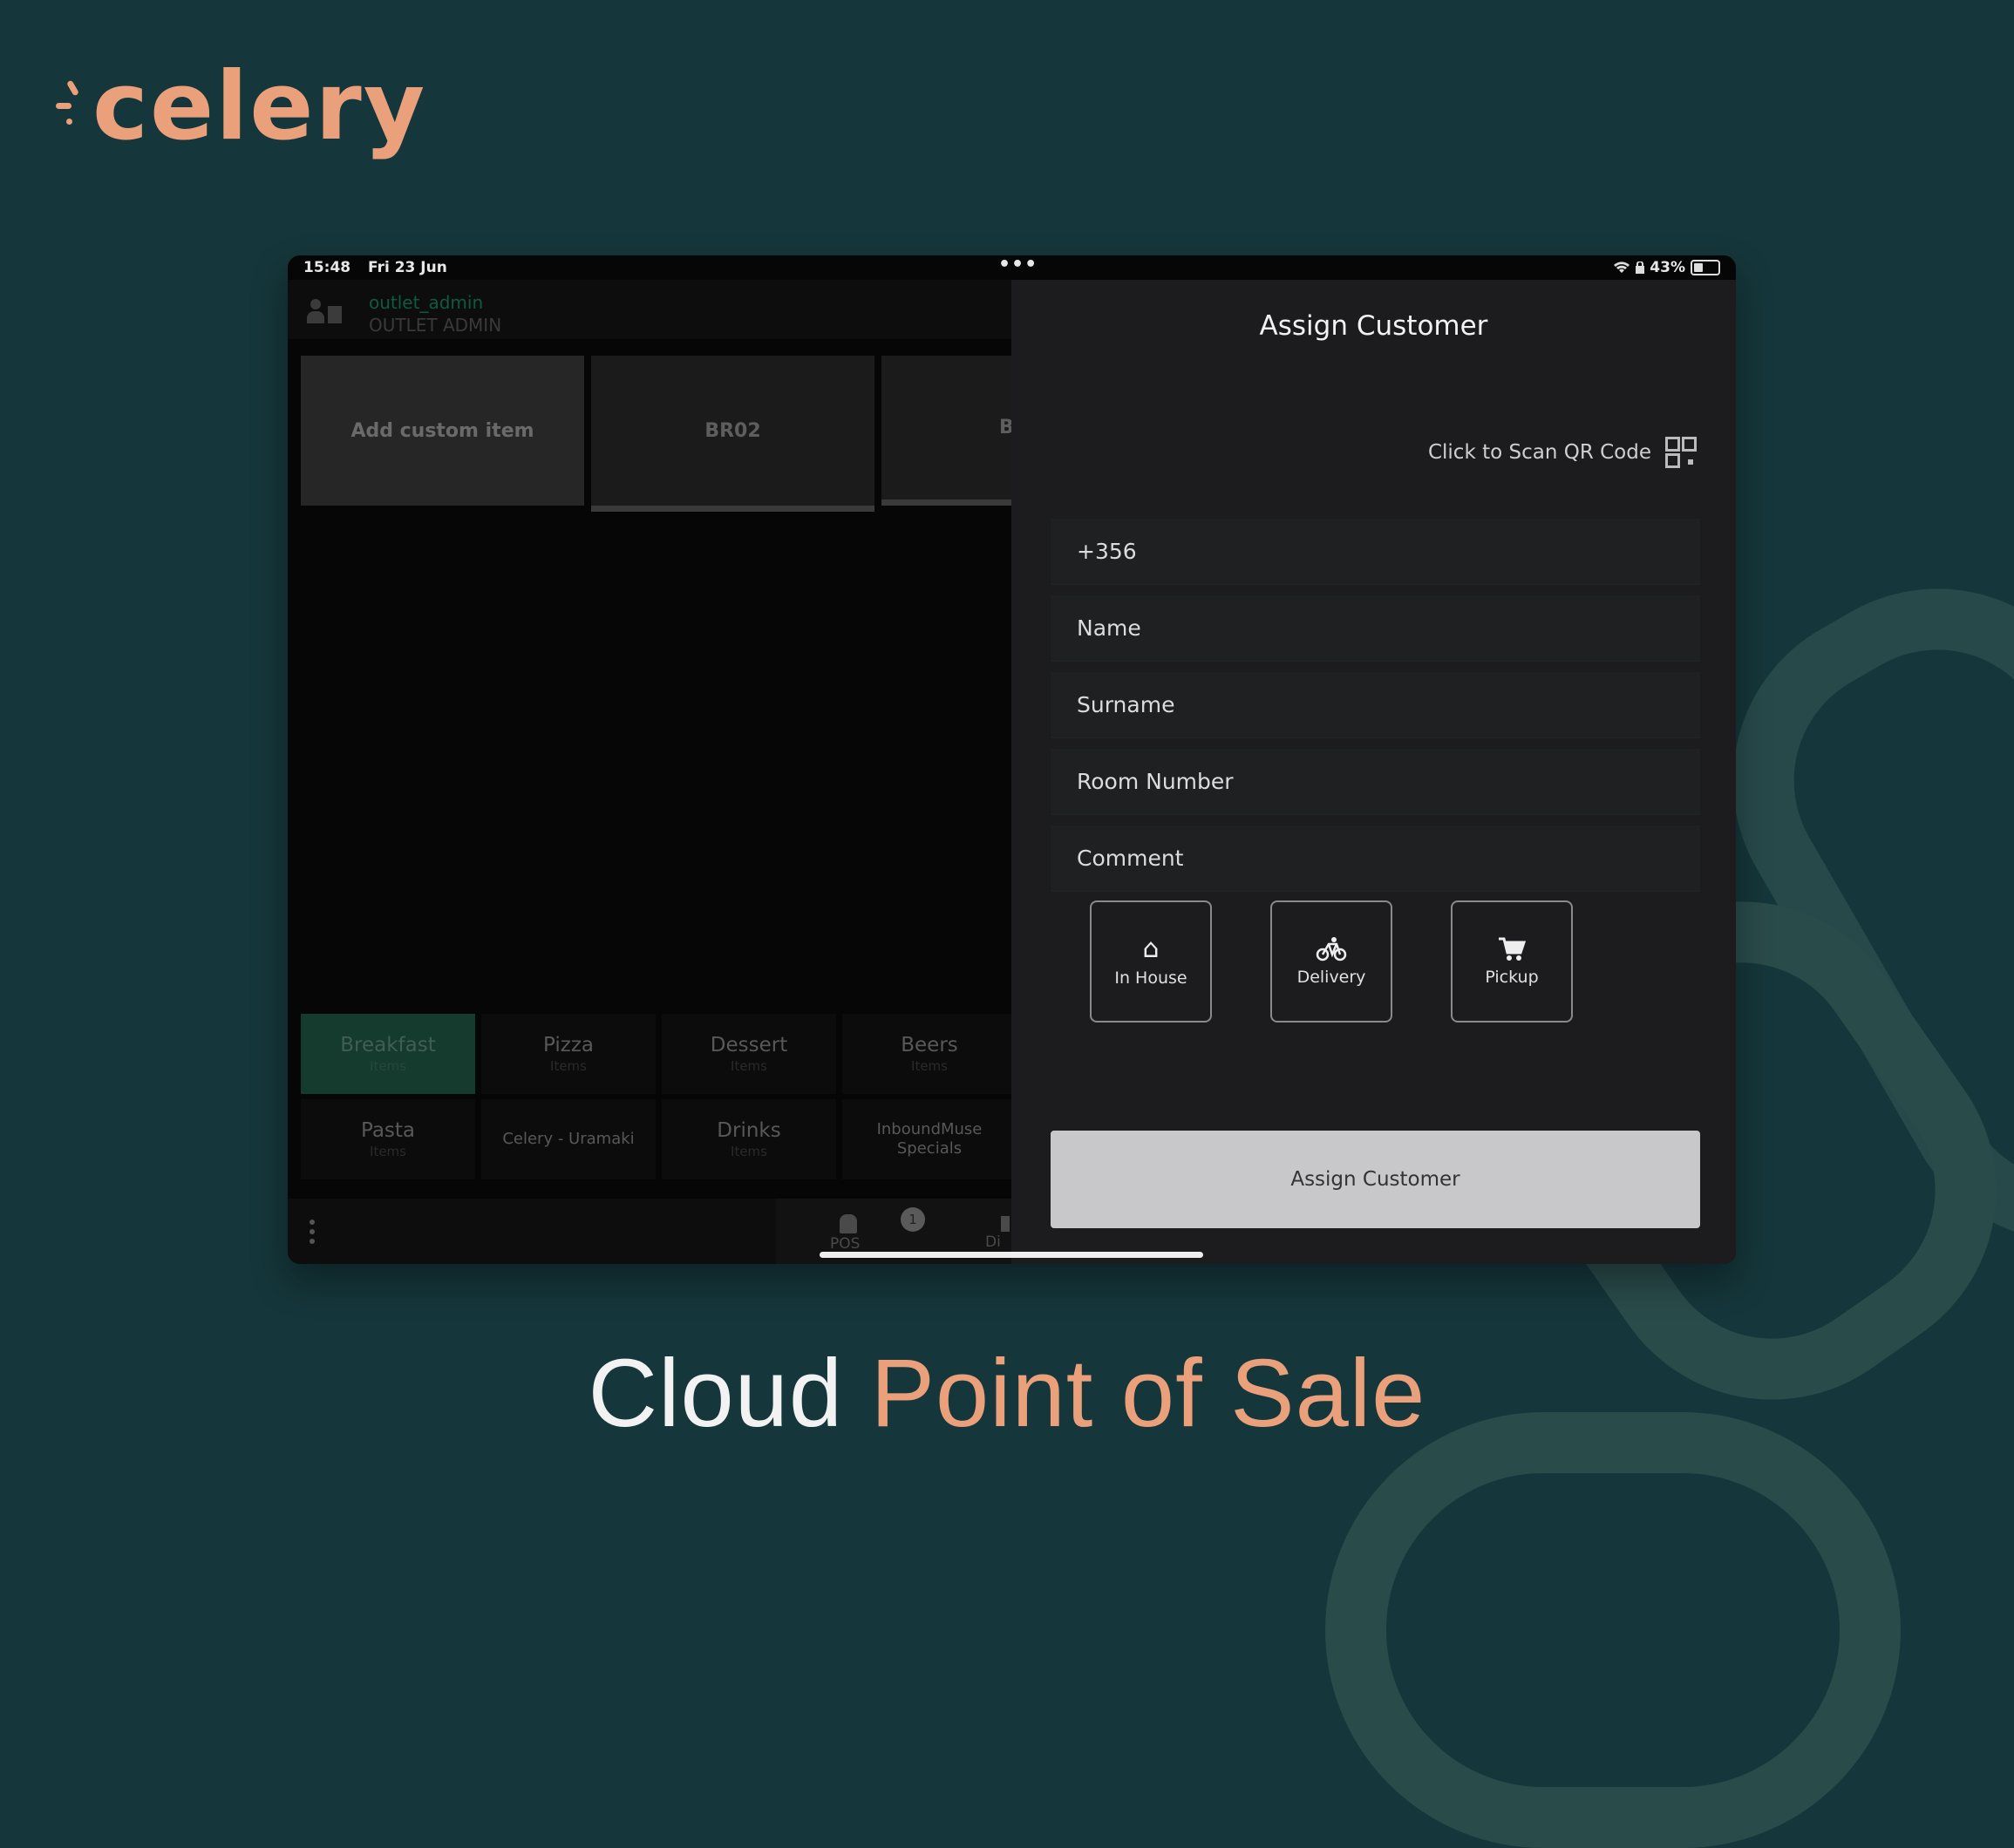 The image size is (2014, 1848). What do you see at coordinates (71, 107) in the screenshot?
I see `logo-spark-icon` at bounding box center [71, 107].